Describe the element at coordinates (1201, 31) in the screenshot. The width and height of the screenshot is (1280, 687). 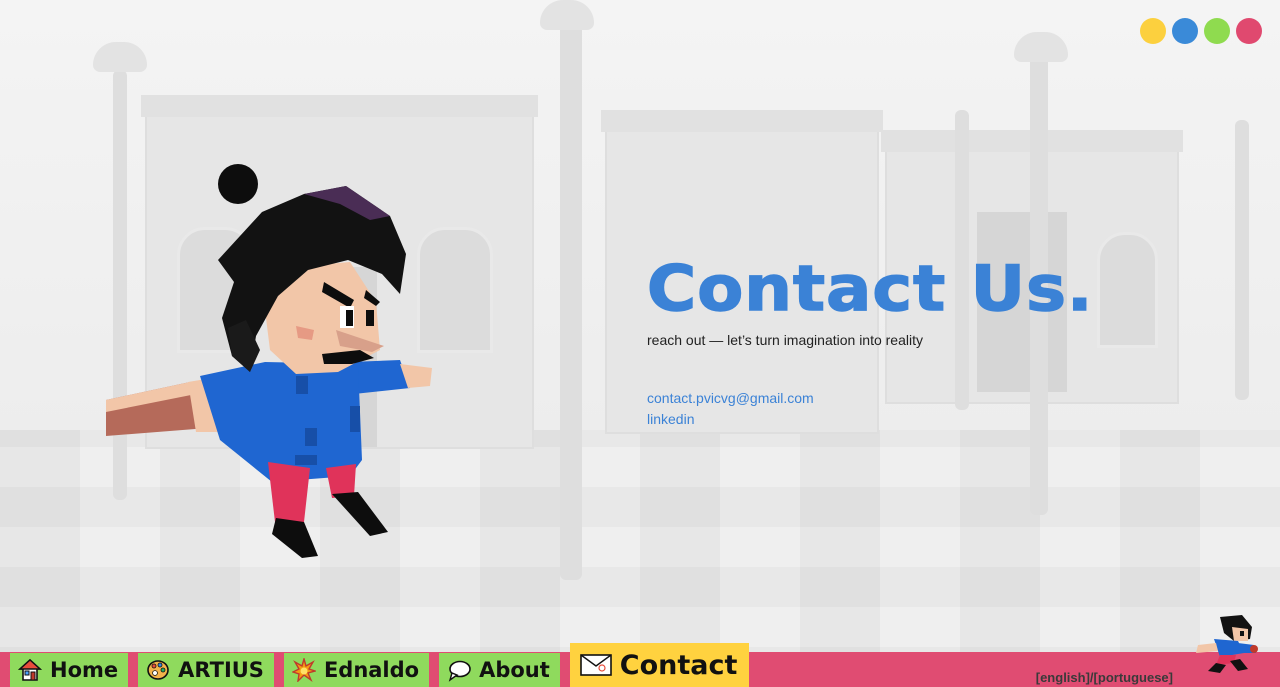
I see `theme-color-picker` at that location.